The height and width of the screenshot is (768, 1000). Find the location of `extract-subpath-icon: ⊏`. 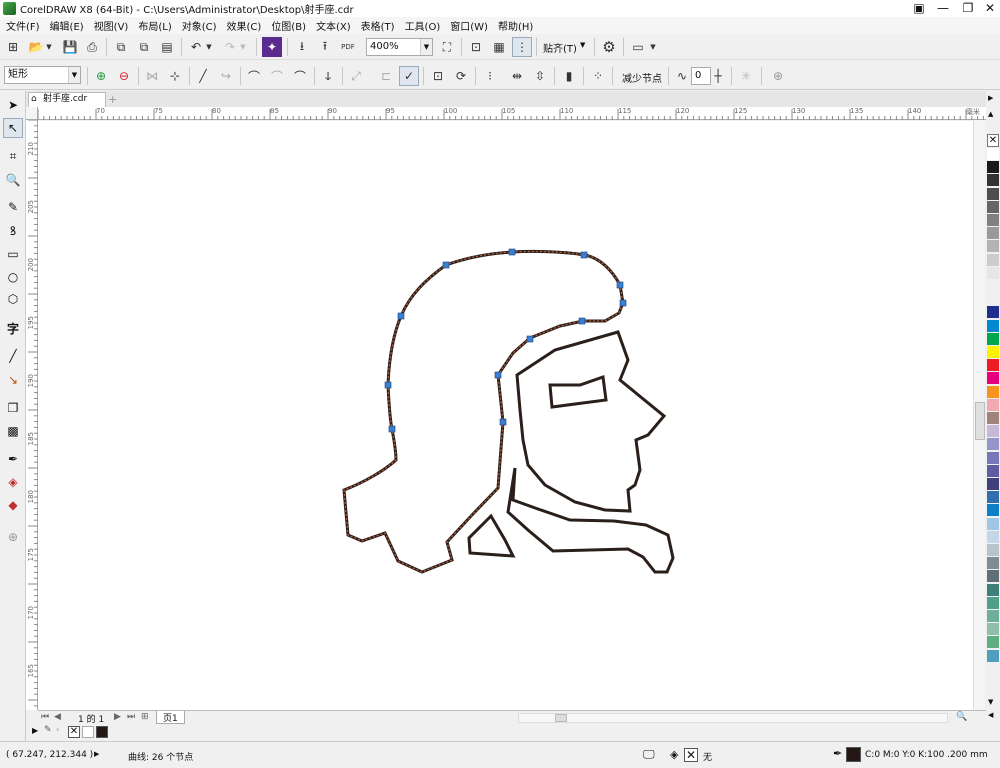

extract-subpath-icon: ⊏ is located at coordinates (386, 76).